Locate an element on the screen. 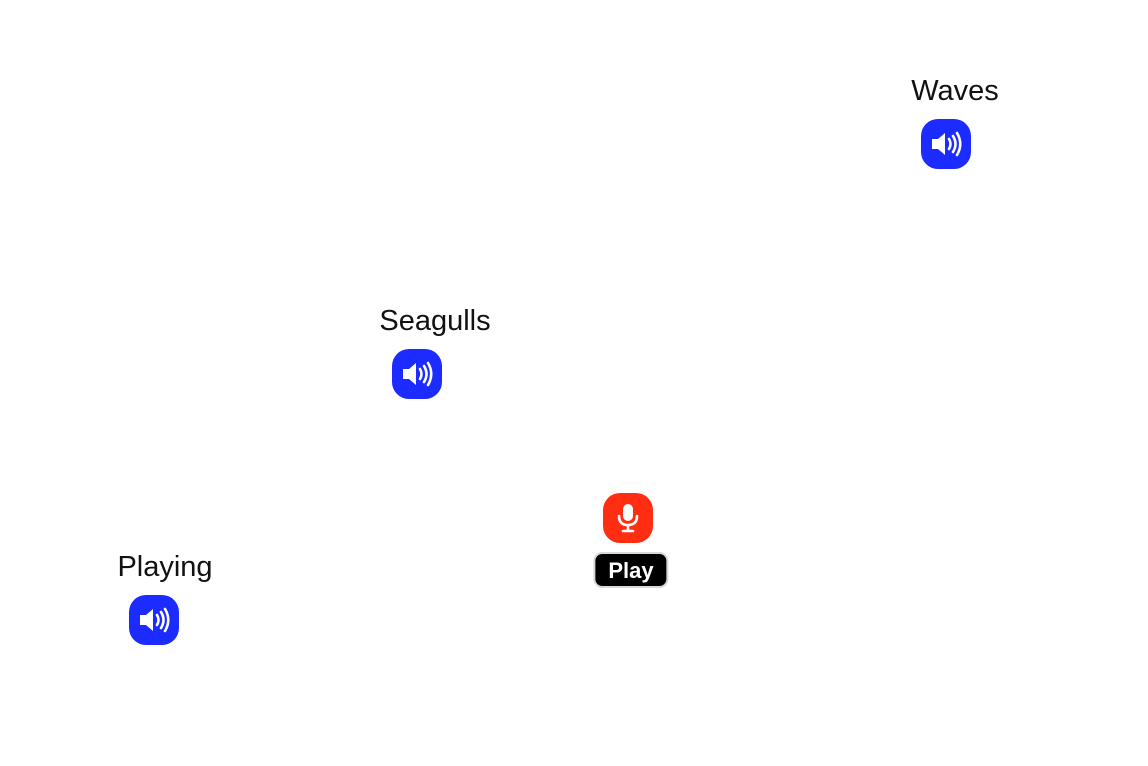 This screenshot has width=1148, height=766. sound-source-waves is located at coordinates (946, 144).